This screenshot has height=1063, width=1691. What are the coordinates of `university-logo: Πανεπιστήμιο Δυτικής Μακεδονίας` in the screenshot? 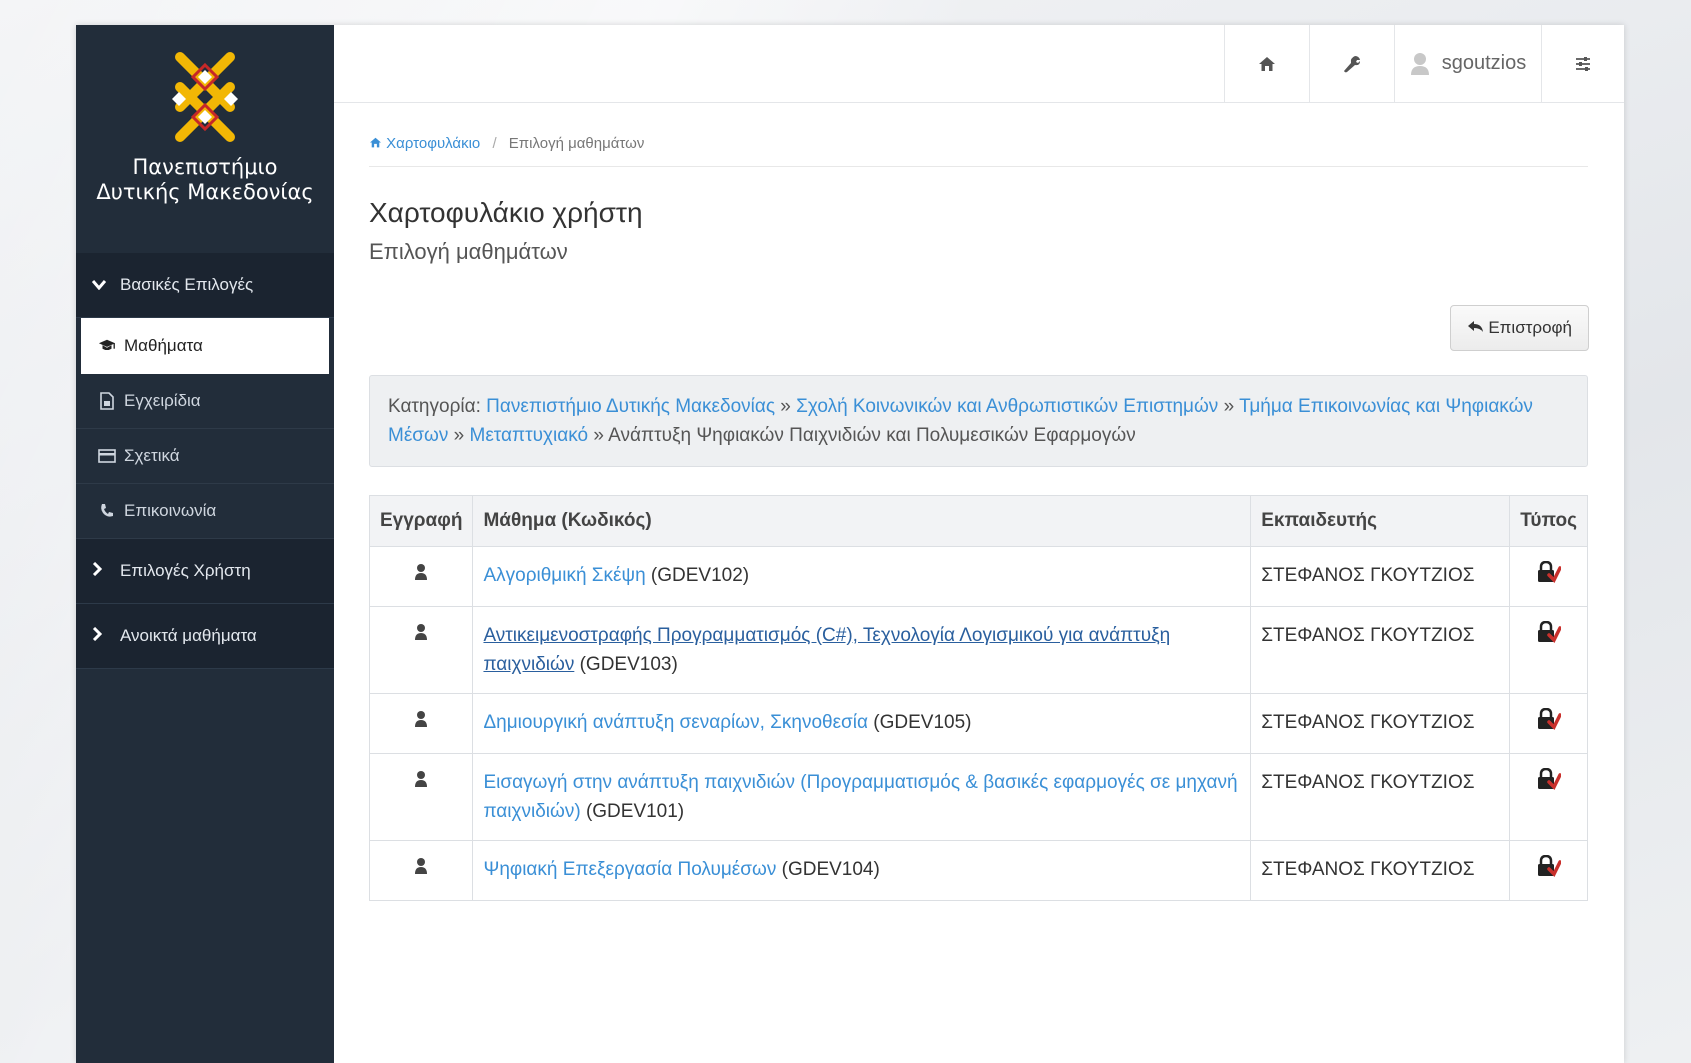 It's located at (205, 139).